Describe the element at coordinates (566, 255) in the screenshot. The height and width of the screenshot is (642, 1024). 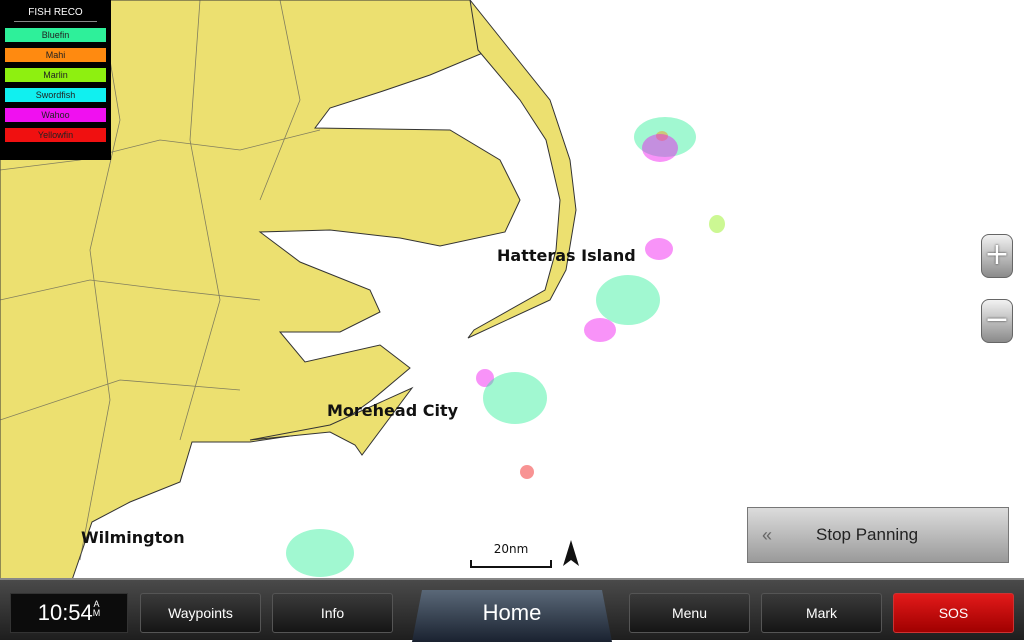
I see `label-hatteras-island: Hatteras Island` at that location.